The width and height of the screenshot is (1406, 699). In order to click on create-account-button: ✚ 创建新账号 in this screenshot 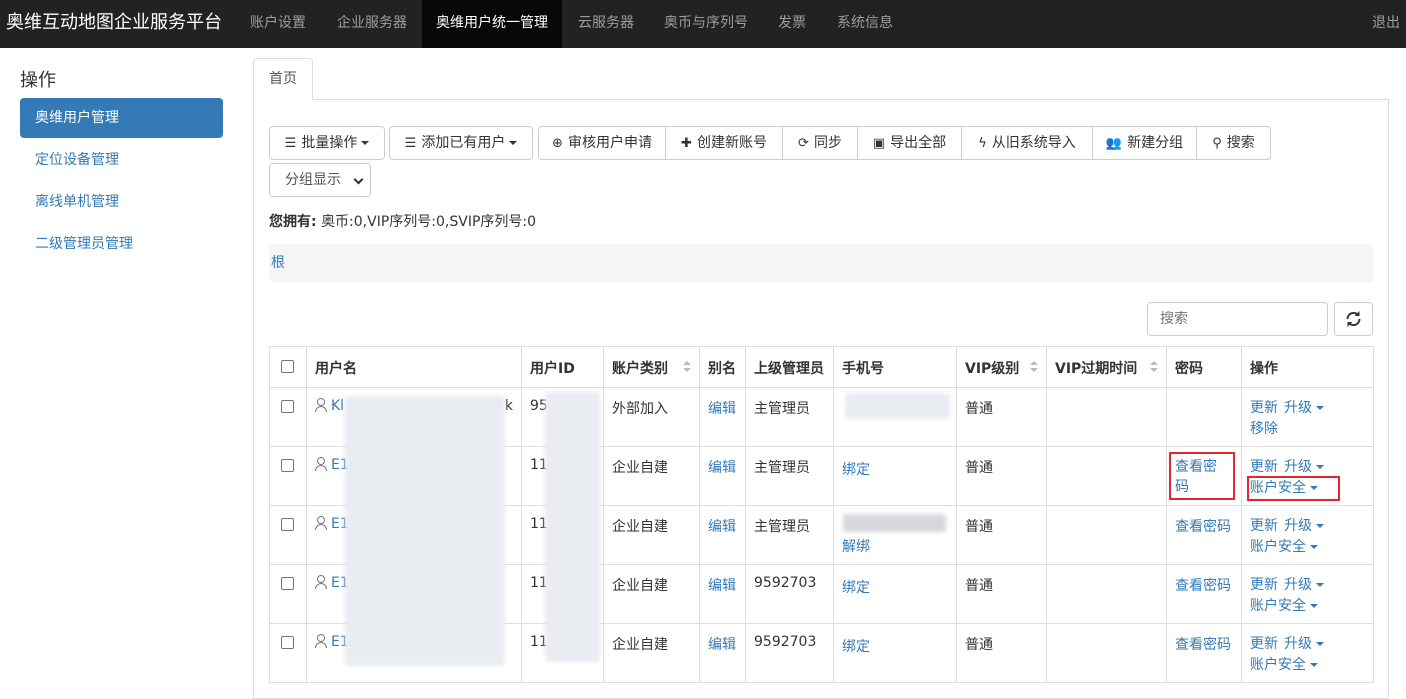, I will do `click(724, 143)`.